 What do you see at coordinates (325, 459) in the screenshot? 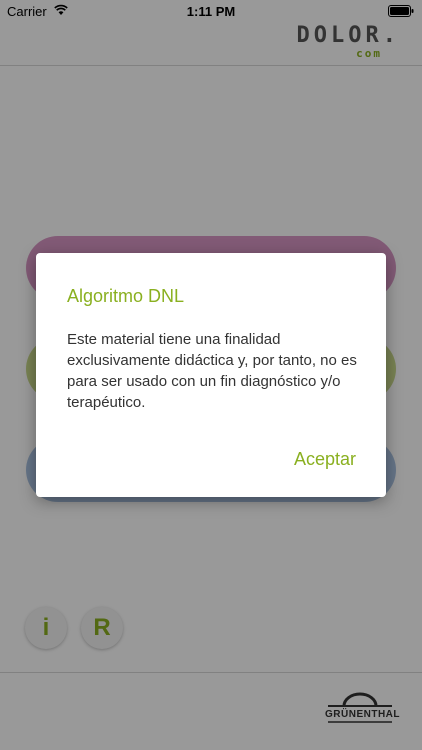
I see `accept-button: Aceptar` at bounding box center [325, 459].